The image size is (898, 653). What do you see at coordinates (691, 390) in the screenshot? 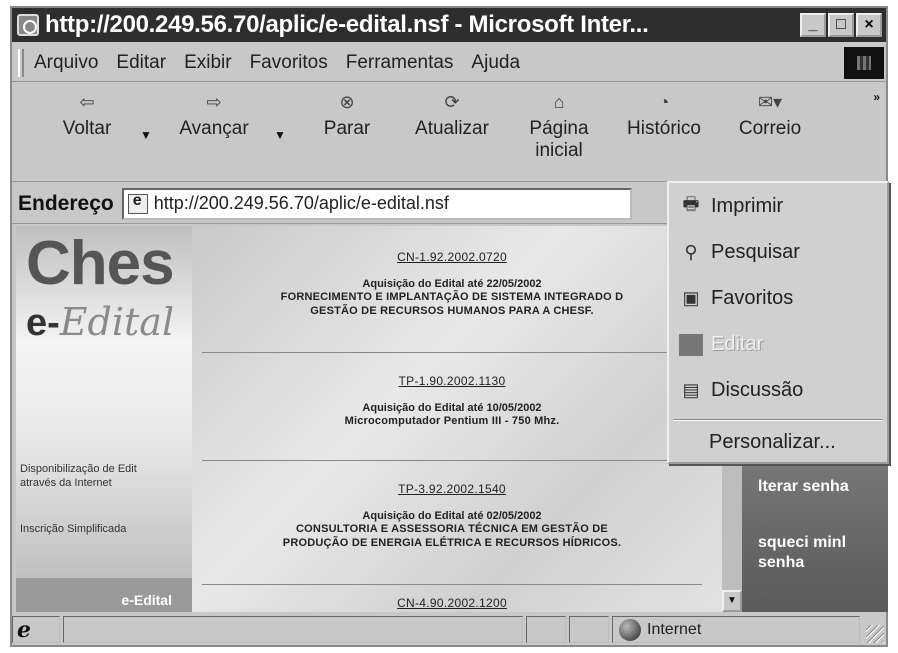
I see `discussion-icon: ▤` at bounding box center [691, 390].